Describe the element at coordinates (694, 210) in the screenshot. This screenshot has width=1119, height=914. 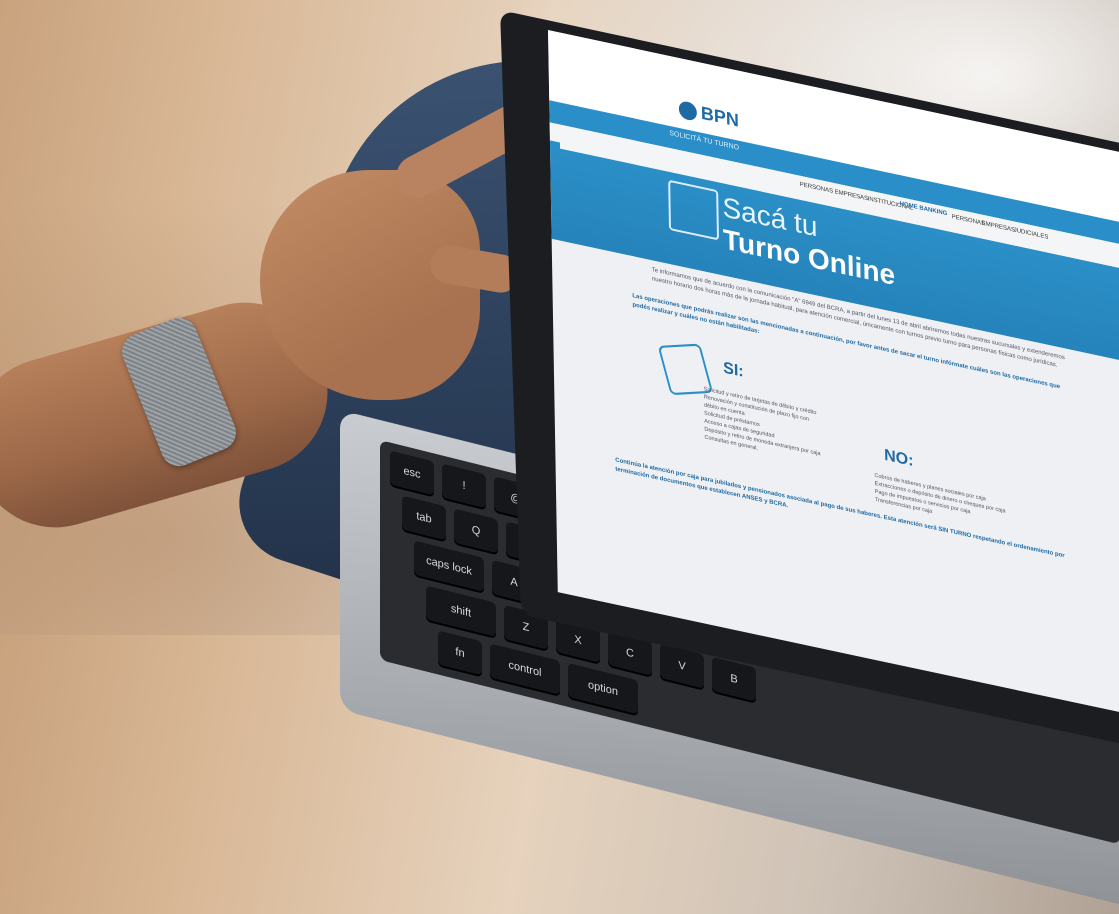
I see `calendar-clock-icon` at that location.